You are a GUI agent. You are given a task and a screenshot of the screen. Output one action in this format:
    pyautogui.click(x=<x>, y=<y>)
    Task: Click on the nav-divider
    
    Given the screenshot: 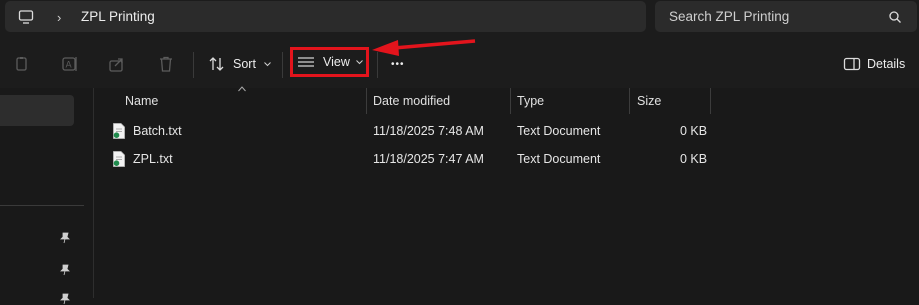 What is the action you would take?
    pyautogui.click(x=42, y=205)
    